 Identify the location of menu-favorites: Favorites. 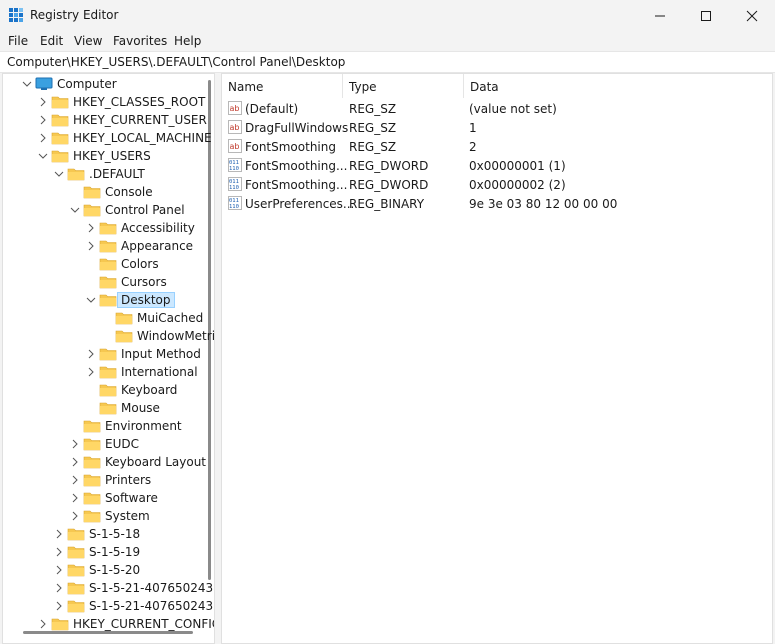
(140, 41).